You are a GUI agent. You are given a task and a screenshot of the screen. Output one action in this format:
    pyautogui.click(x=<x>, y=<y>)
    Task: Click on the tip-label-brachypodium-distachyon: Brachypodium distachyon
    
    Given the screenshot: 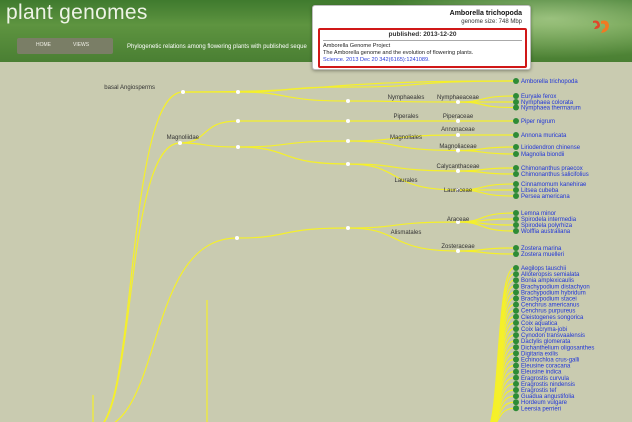 What is the action you would take?
    pyautogui.click(x=555, y=287)
    